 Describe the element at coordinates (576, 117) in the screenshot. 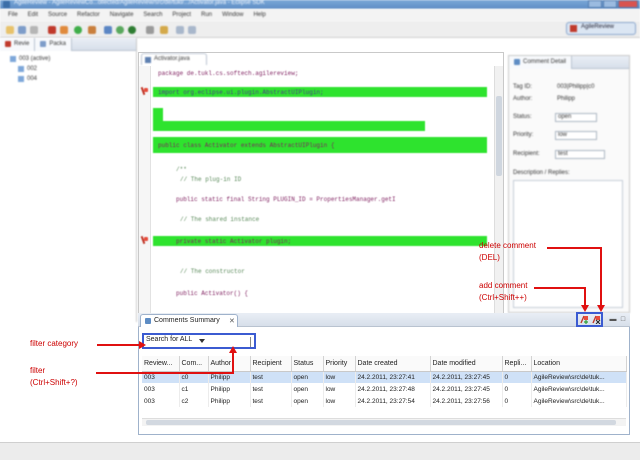

I see `status-select: open` at that location.